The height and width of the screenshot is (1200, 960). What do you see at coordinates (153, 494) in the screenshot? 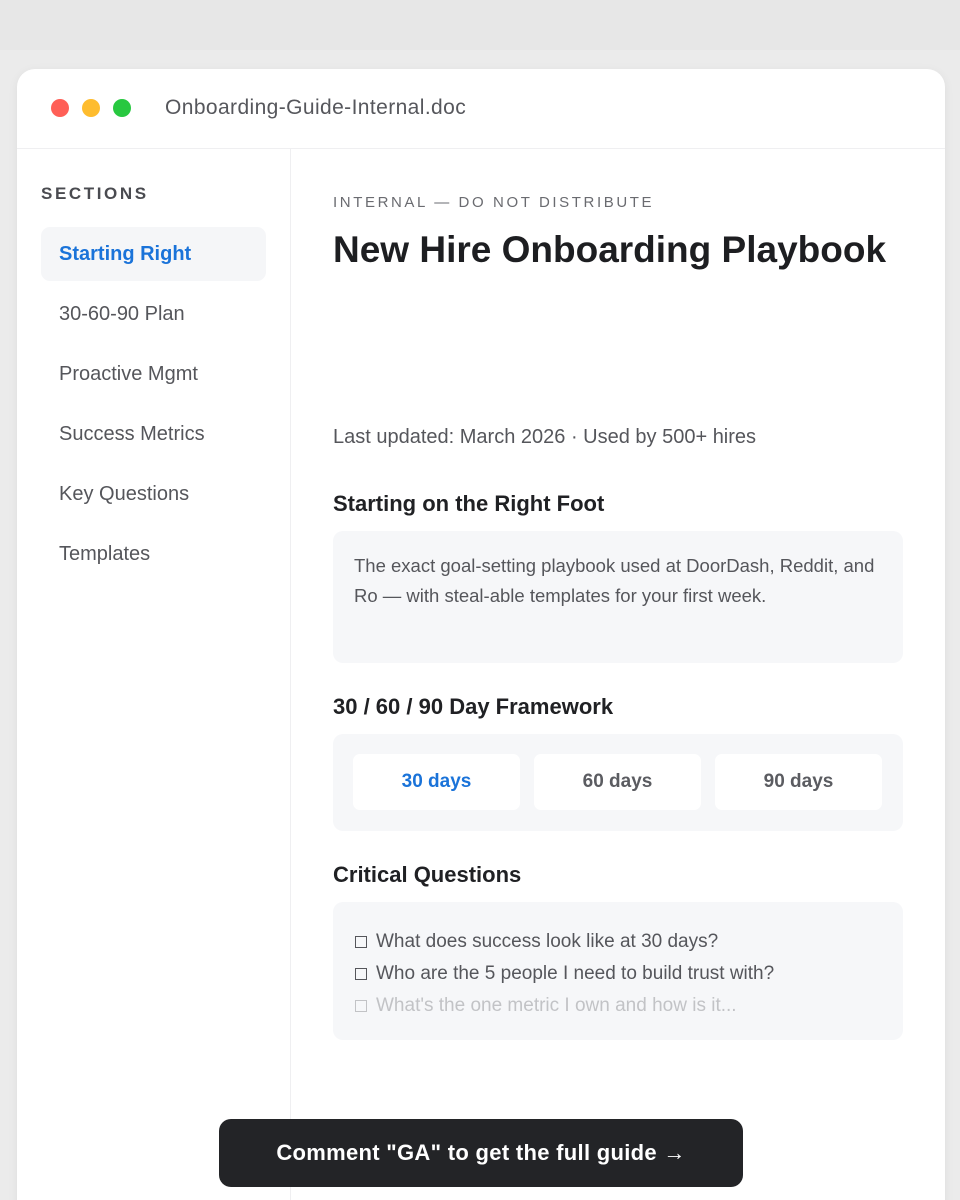
I see `sidebar-item-key-questions: Key Questions` at bounding box center [153, 494].